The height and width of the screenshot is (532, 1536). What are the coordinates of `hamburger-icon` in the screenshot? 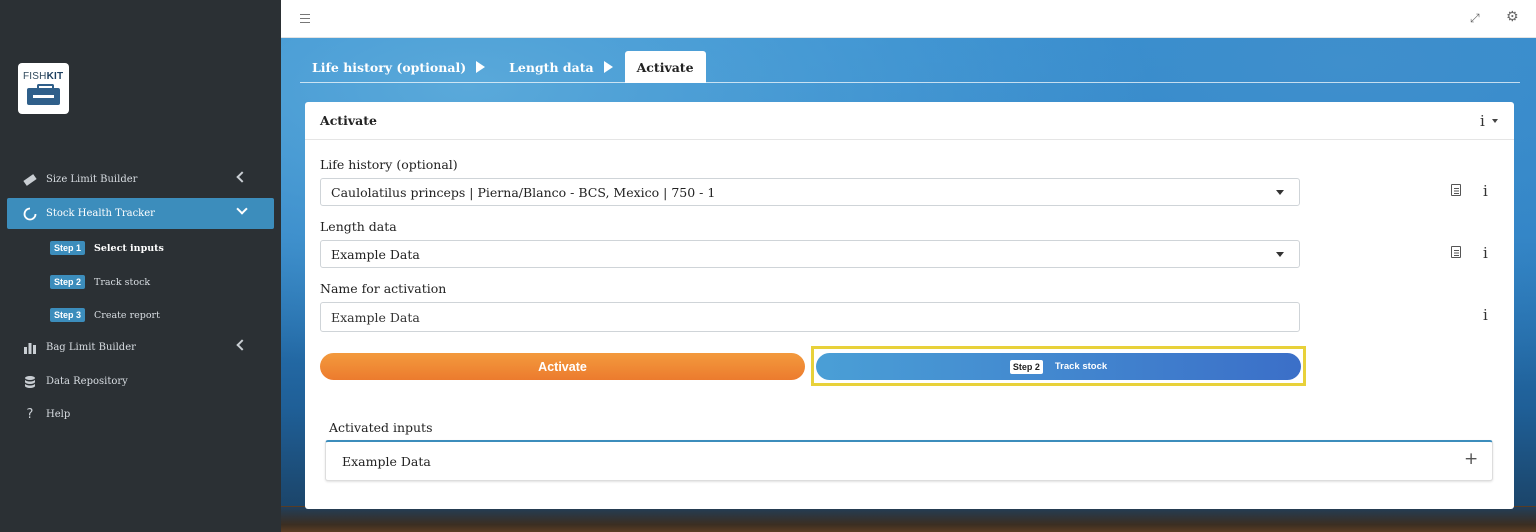 It's located at (305, 18).